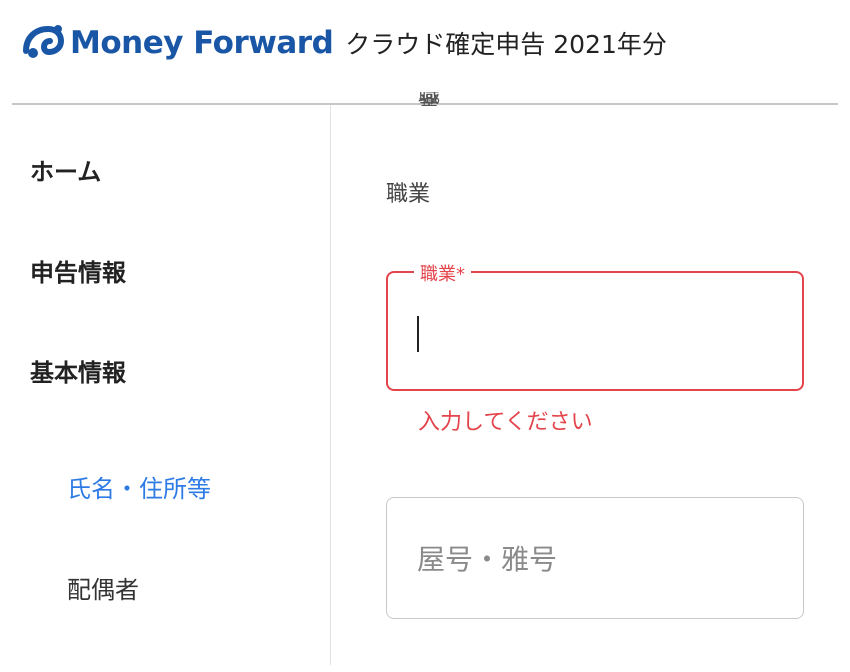 The height and width of the screenshot is (672, 850). I want to click on logo-text: Money Forward, so click(202, 43).